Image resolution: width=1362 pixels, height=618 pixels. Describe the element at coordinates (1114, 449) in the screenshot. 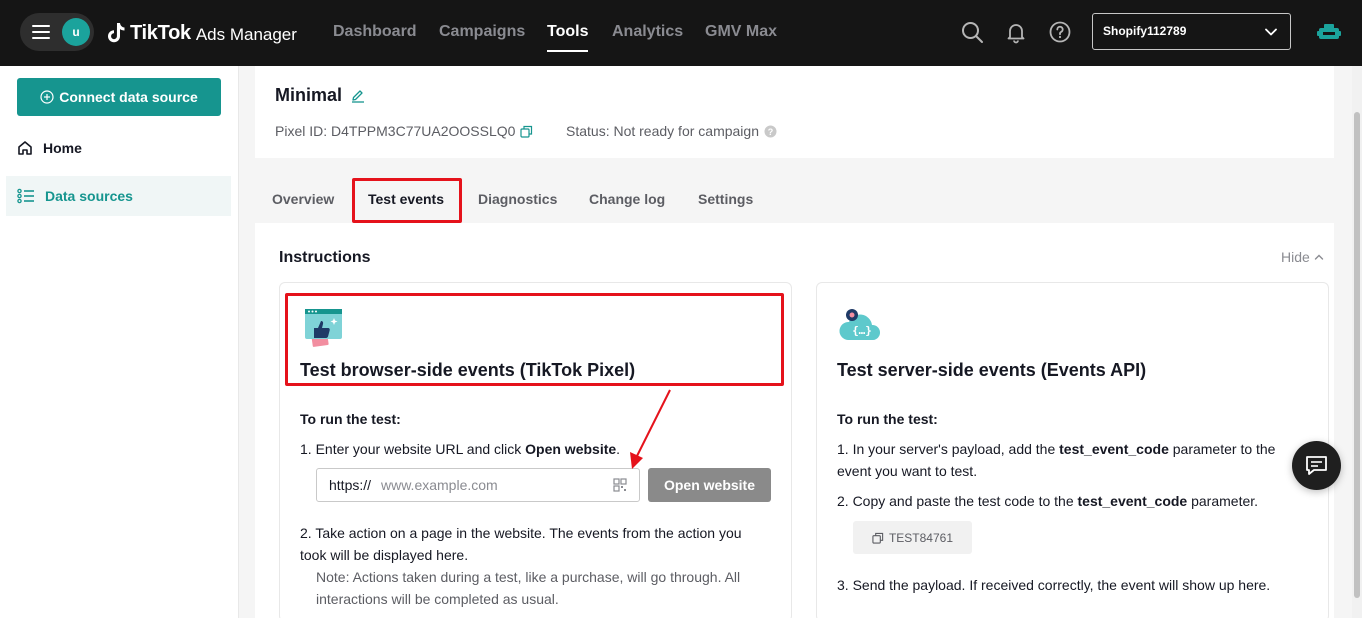

I see `server-step-1-bold: test_event_code` at that location.